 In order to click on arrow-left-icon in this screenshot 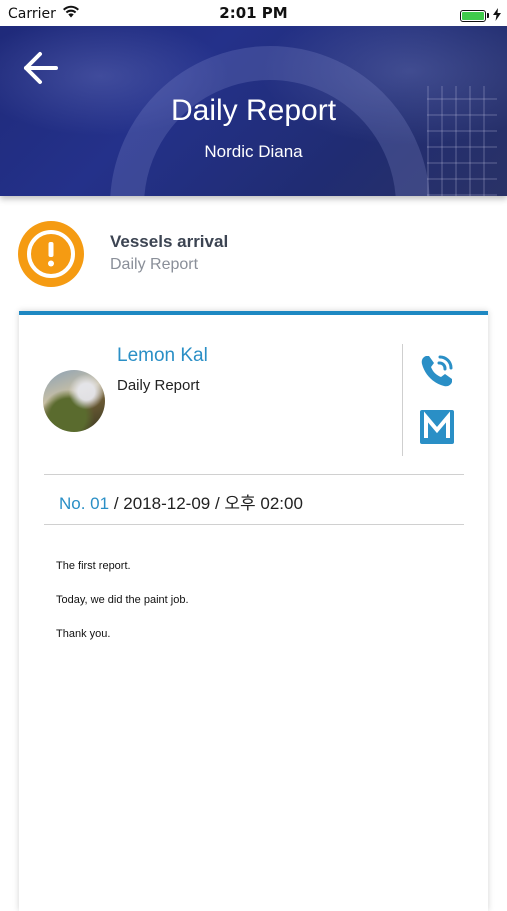, I will do `click(41, 68)`.